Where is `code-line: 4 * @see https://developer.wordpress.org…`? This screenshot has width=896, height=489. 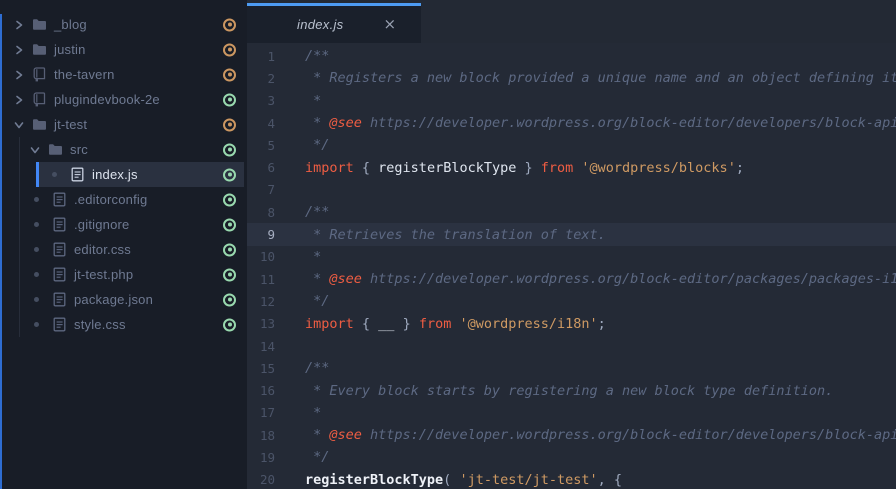
code-line: 4 * @see https://developer.wordpress.org… is located at coordinates (571, 123).